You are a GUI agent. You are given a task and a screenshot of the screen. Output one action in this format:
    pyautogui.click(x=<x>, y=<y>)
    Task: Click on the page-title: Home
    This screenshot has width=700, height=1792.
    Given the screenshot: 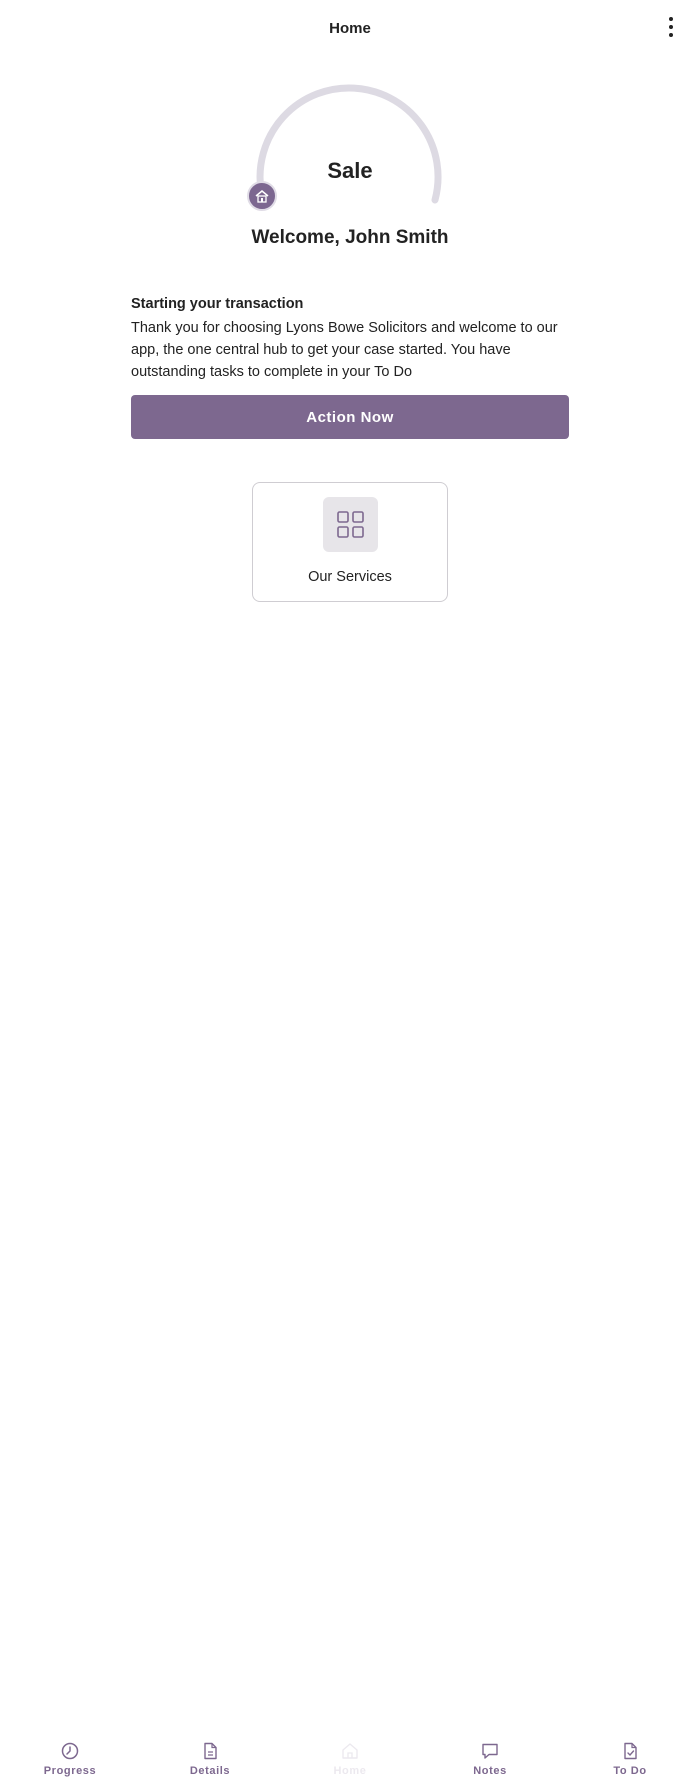 What is the action you would take?
    pyautogui.click(x=350, y=28)
    